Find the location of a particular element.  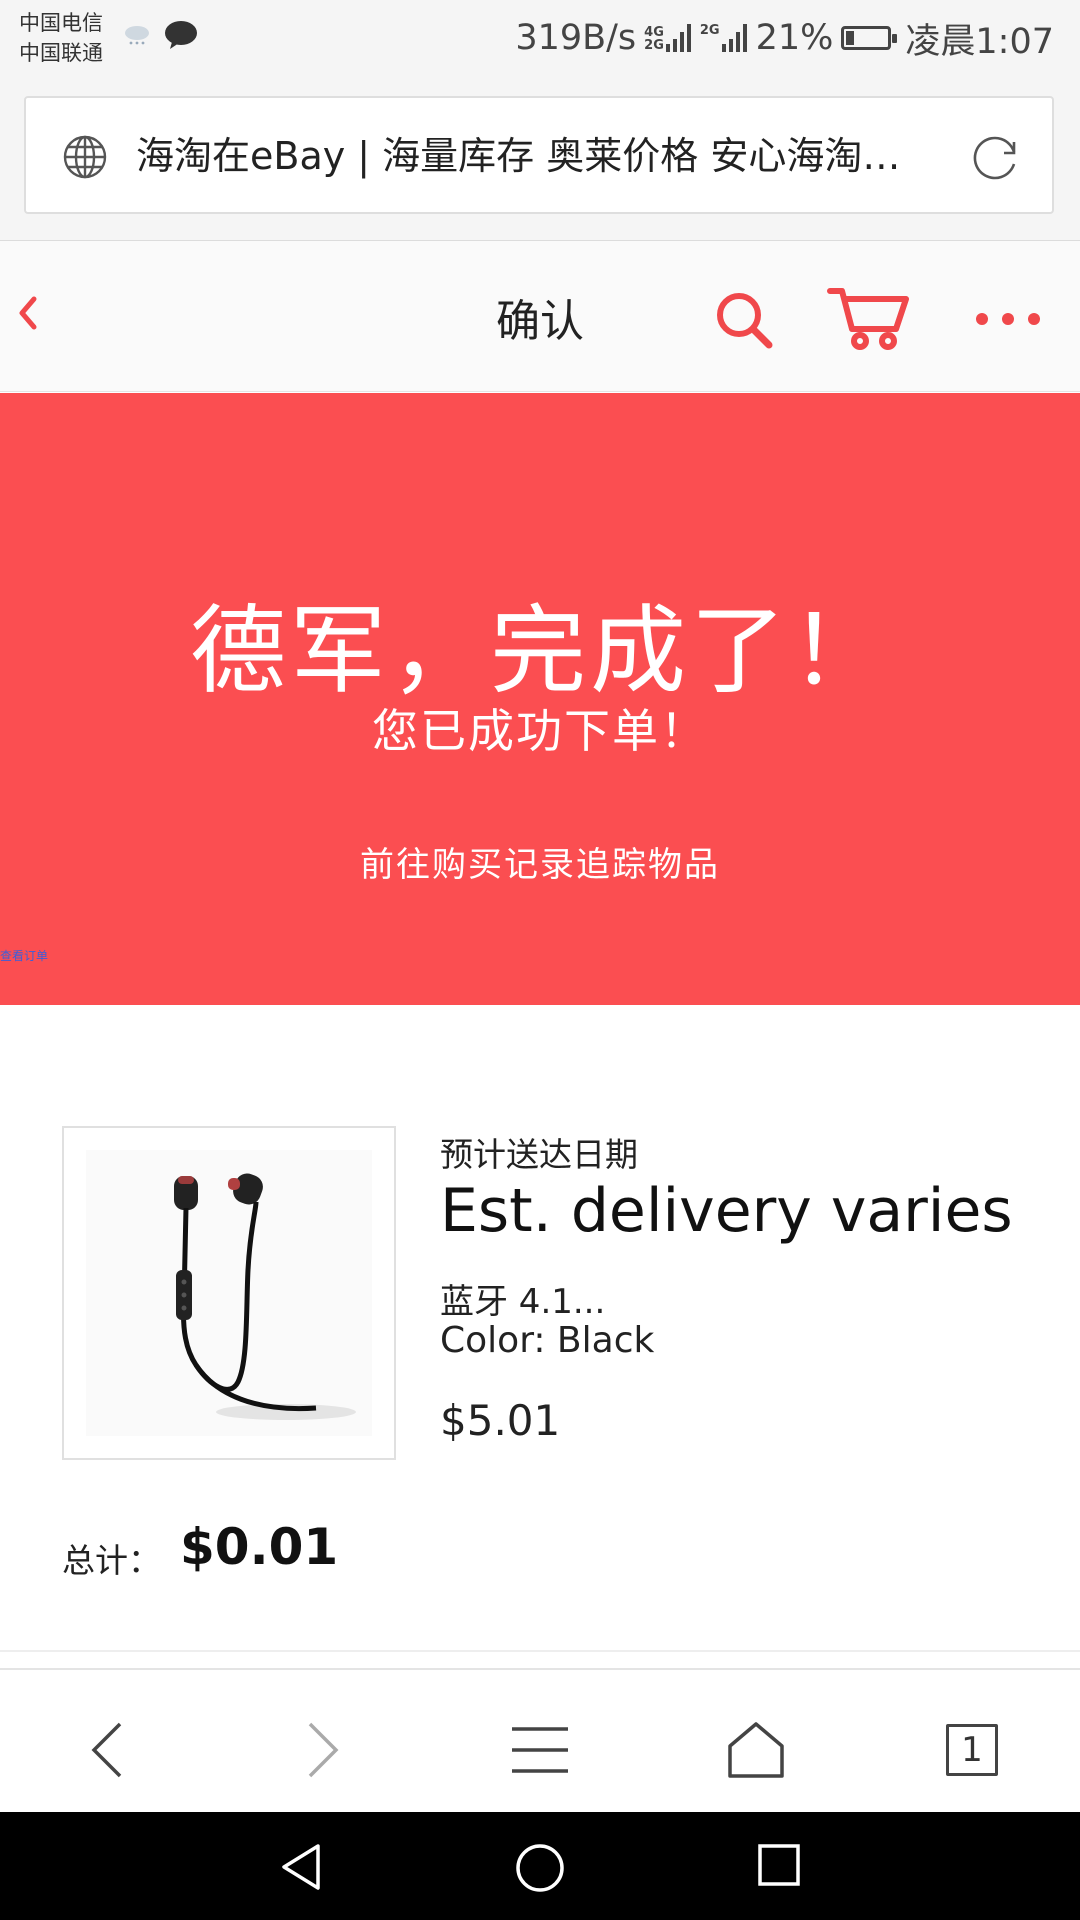

battery-percent: 21% is located at coordinates (794, 38).